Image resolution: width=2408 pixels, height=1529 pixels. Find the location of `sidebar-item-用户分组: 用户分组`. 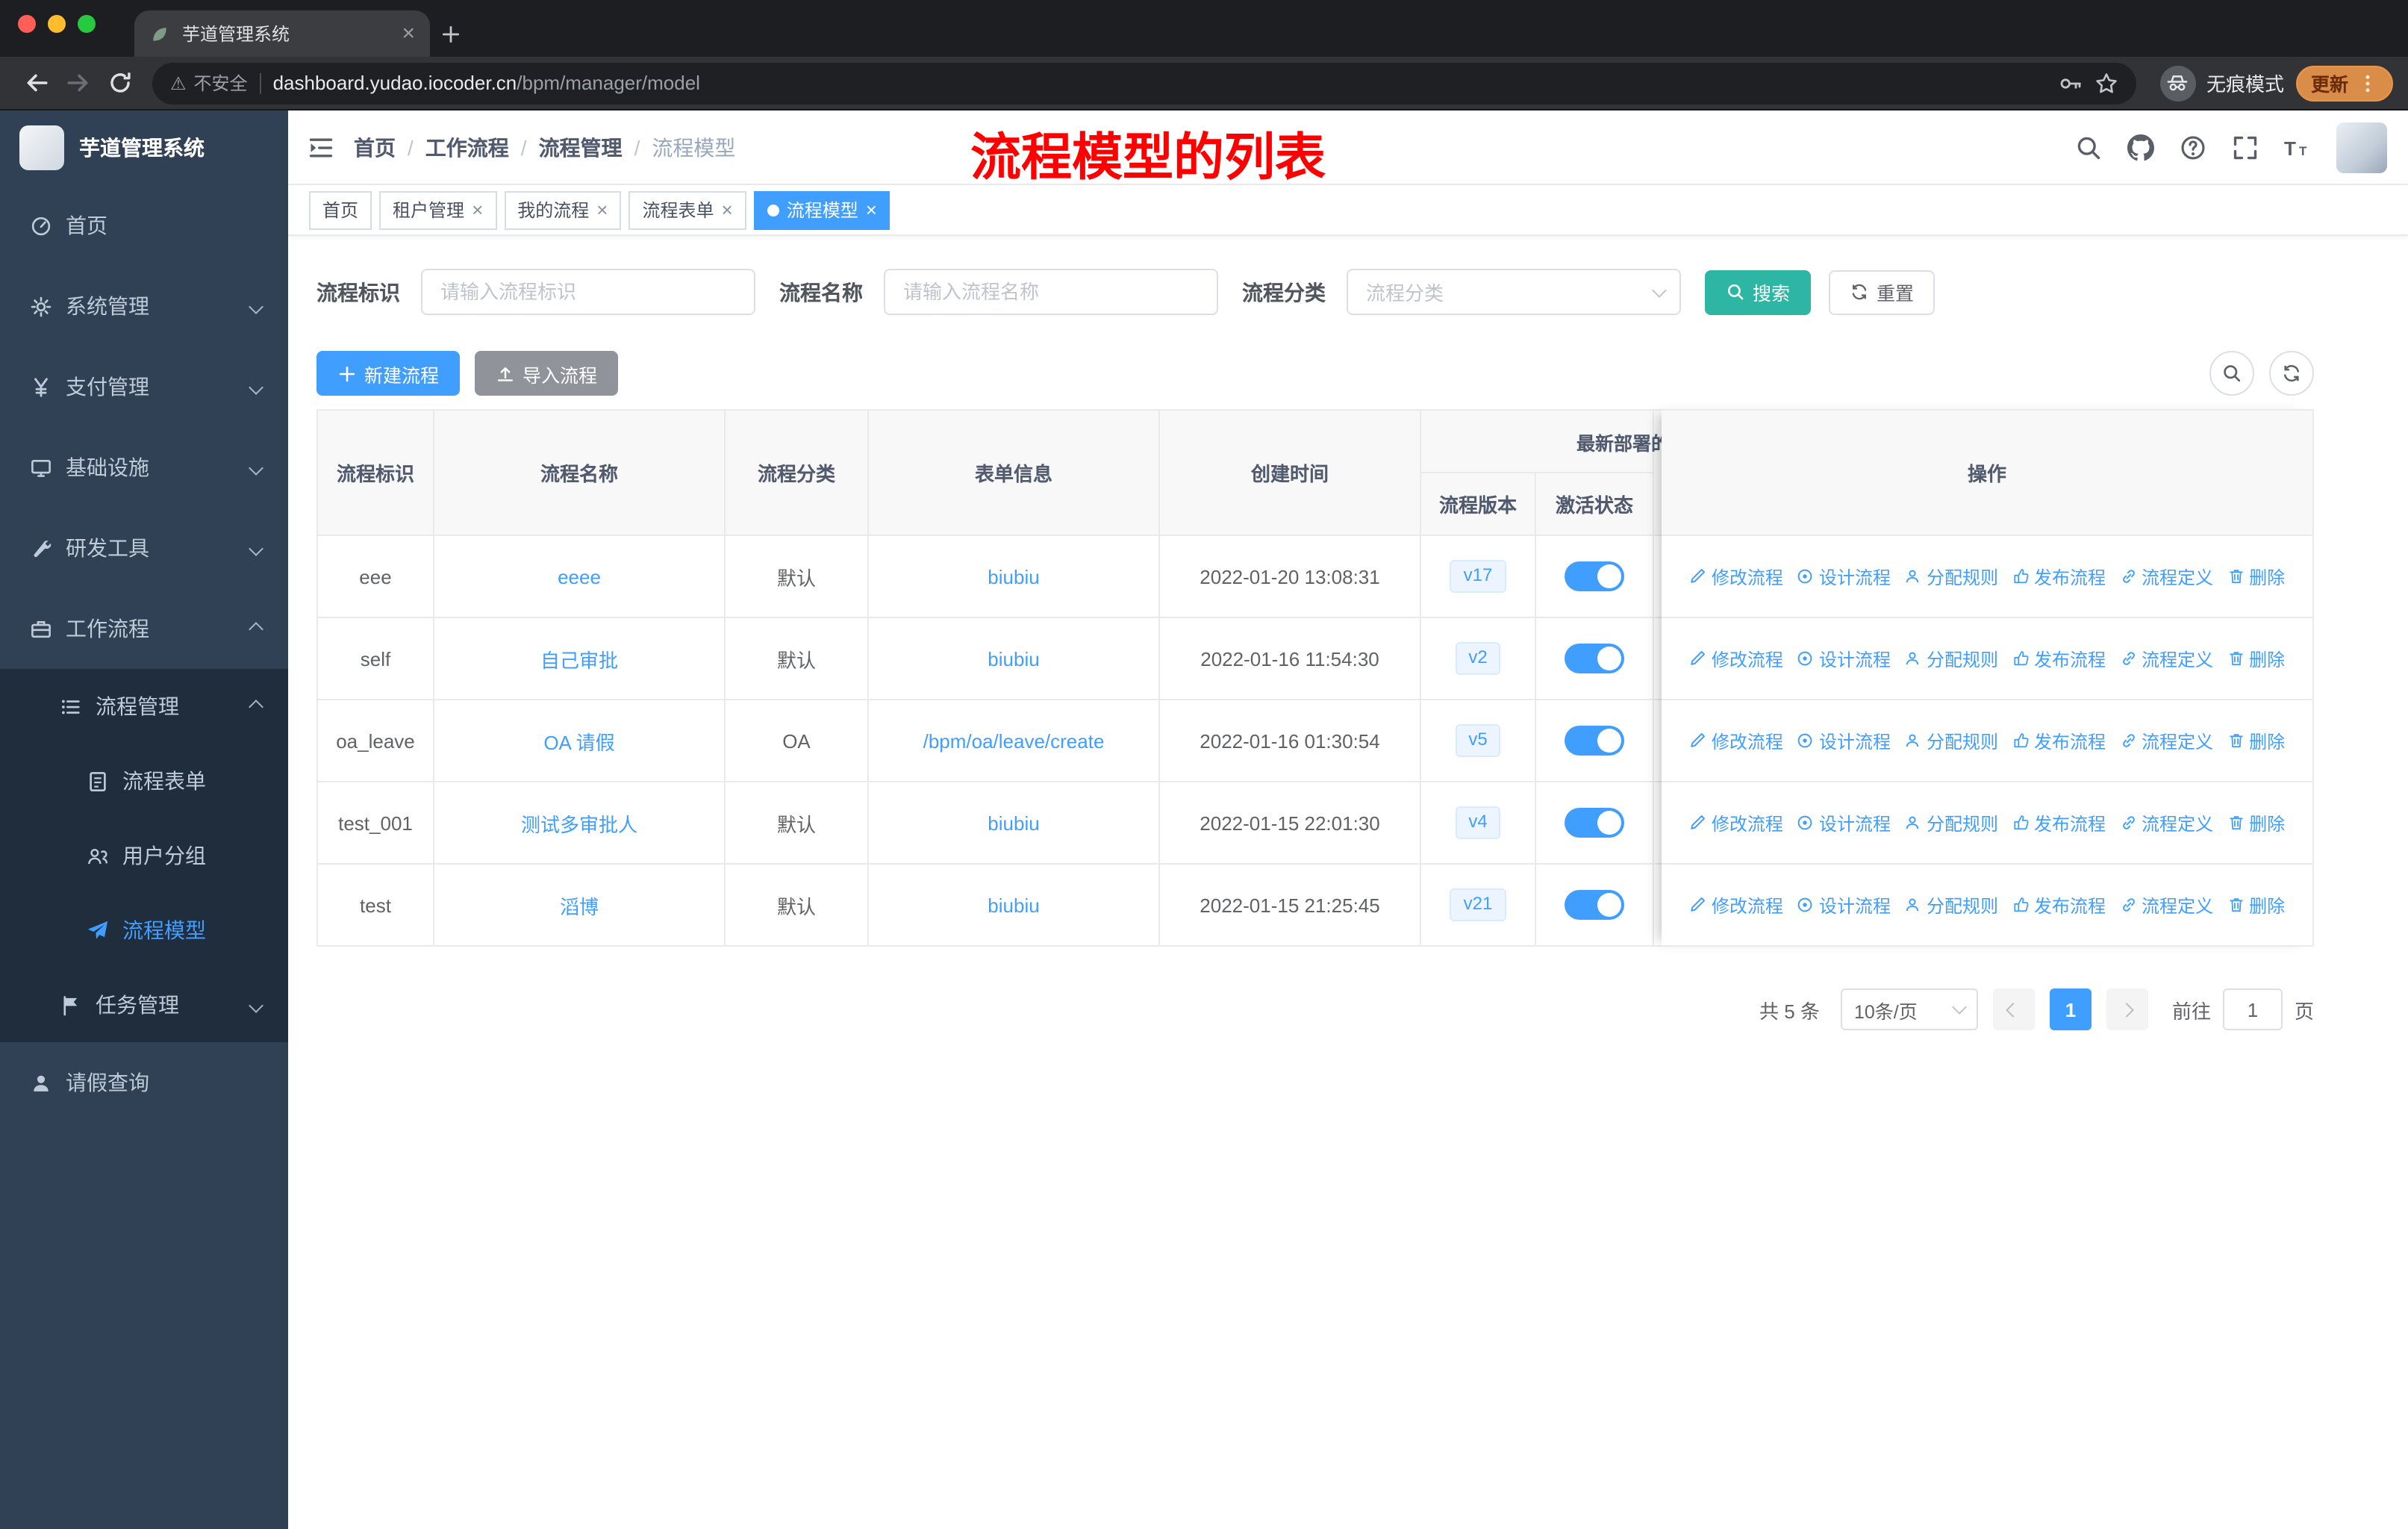

sidebar-item-用户分组: 用户分组 is located at coordinates (144, 856).